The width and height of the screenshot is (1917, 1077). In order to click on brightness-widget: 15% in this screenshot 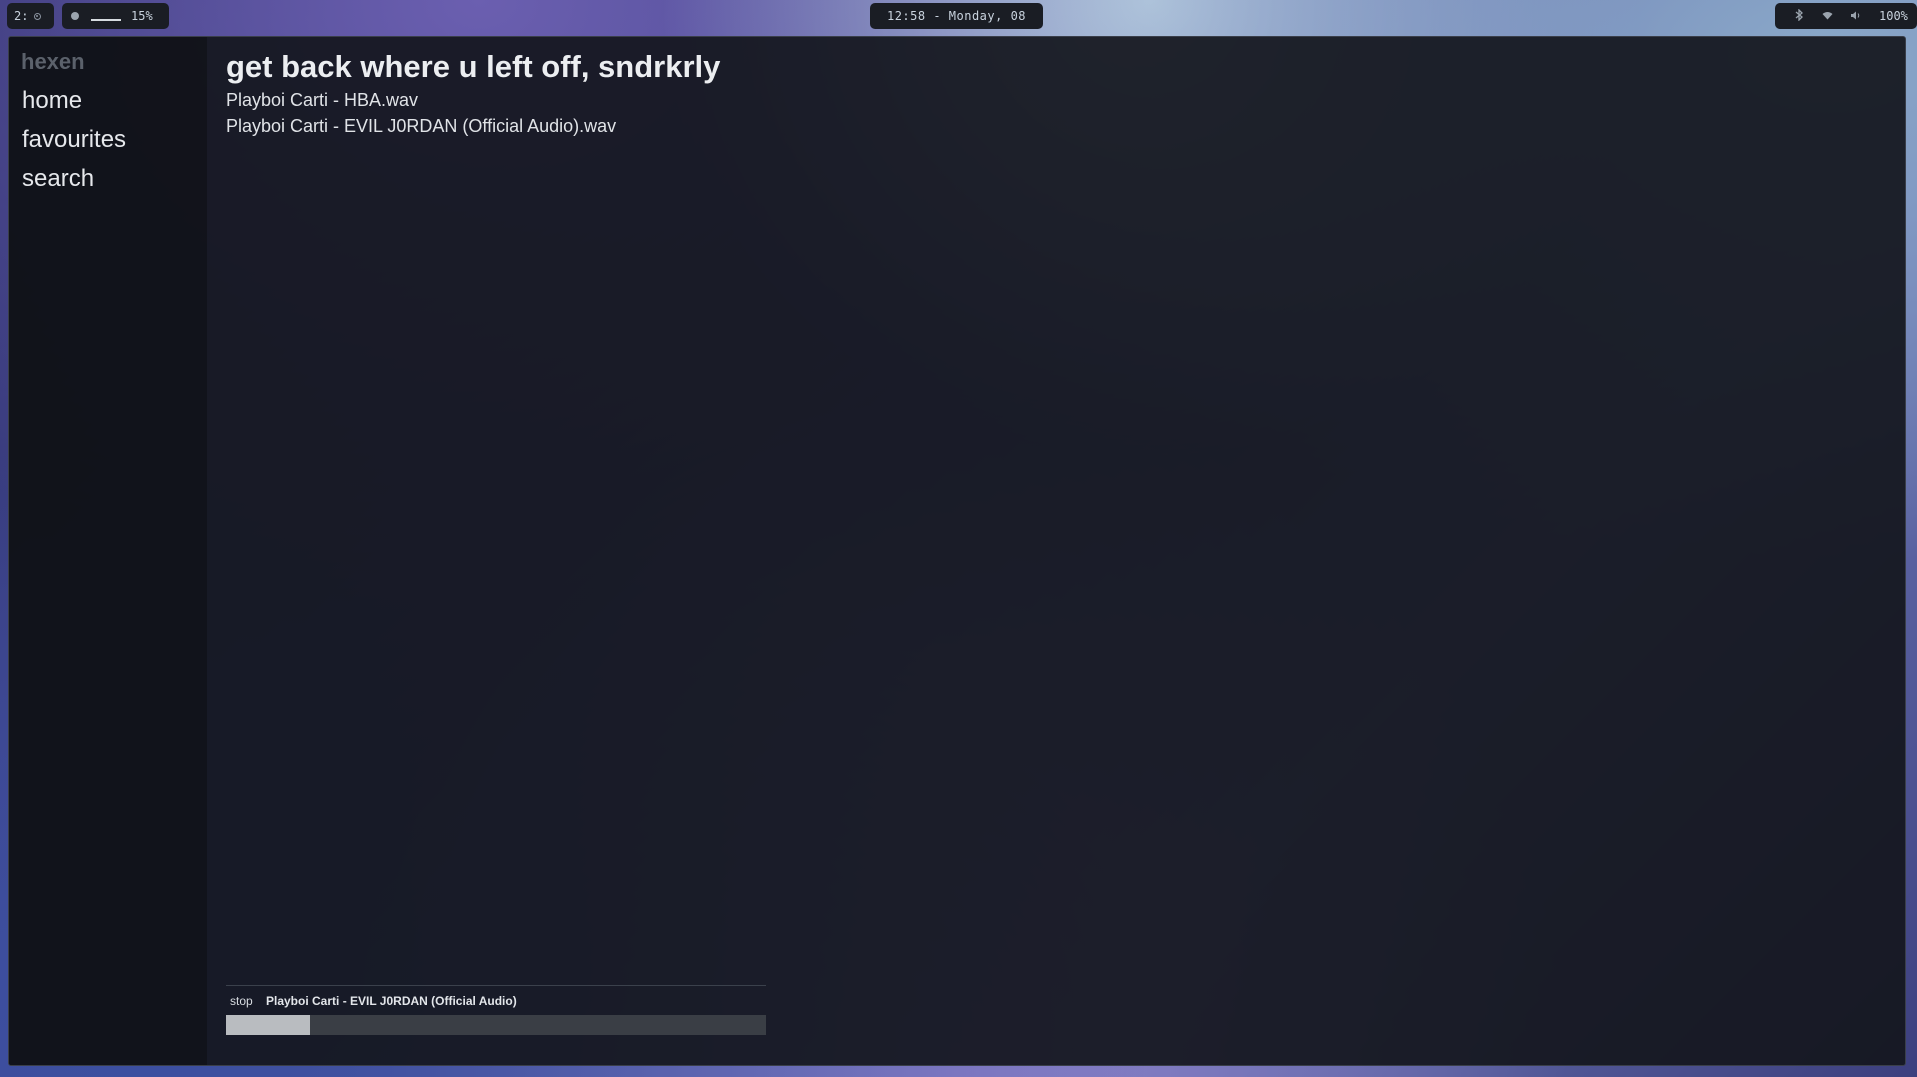, I will do `click(115, 16)`.